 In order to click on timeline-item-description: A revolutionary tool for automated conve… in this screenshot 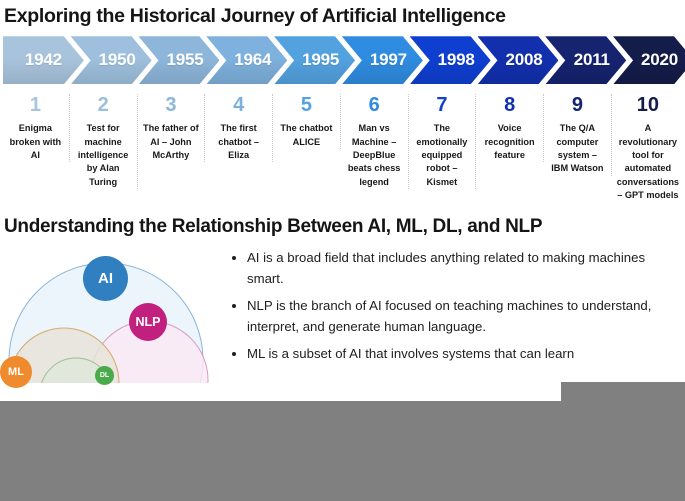, I will do `click(648, 162)`.